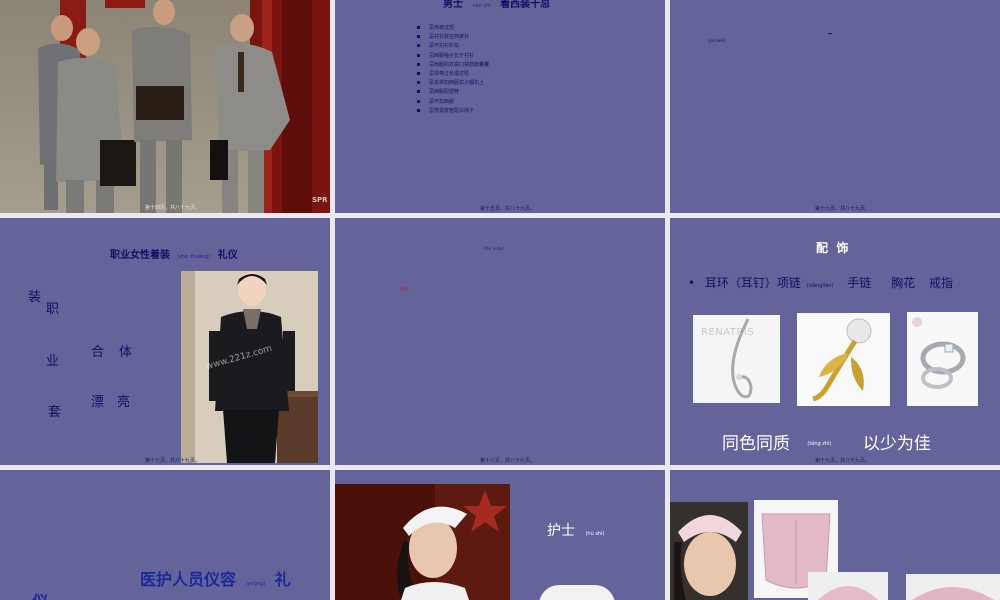 The height and width of the screenshot is (600, 1000). Describe the element at coordinates (188, 579) in the screenshot. I see `title-main: 医护人员仪容` at that location.